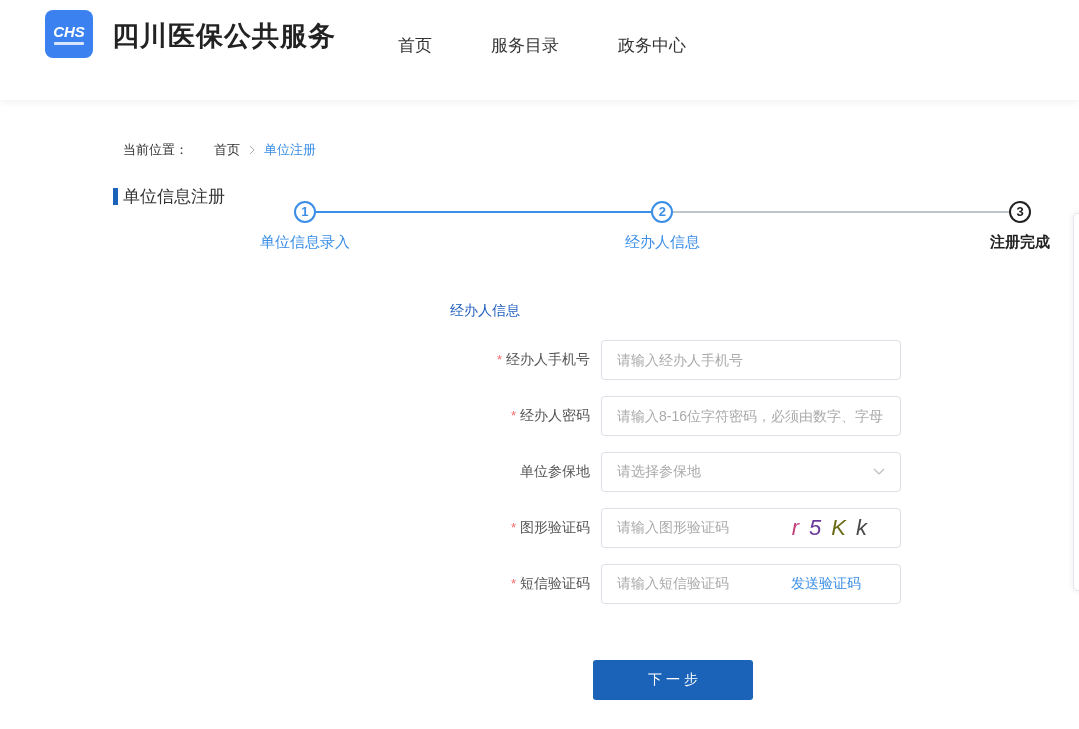 This screenshot has height=729, width=1079. What do you see at coordinates (69, 43) in the screenshot?
I see `logo-stripe` at bounding box center [69, 43].